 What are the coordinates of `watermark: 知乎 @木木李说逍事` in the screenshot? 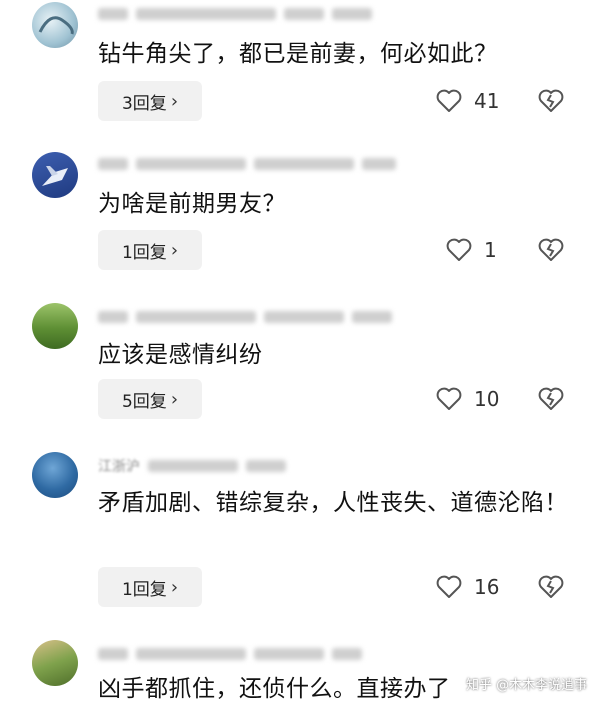 It's located at (527, 685).